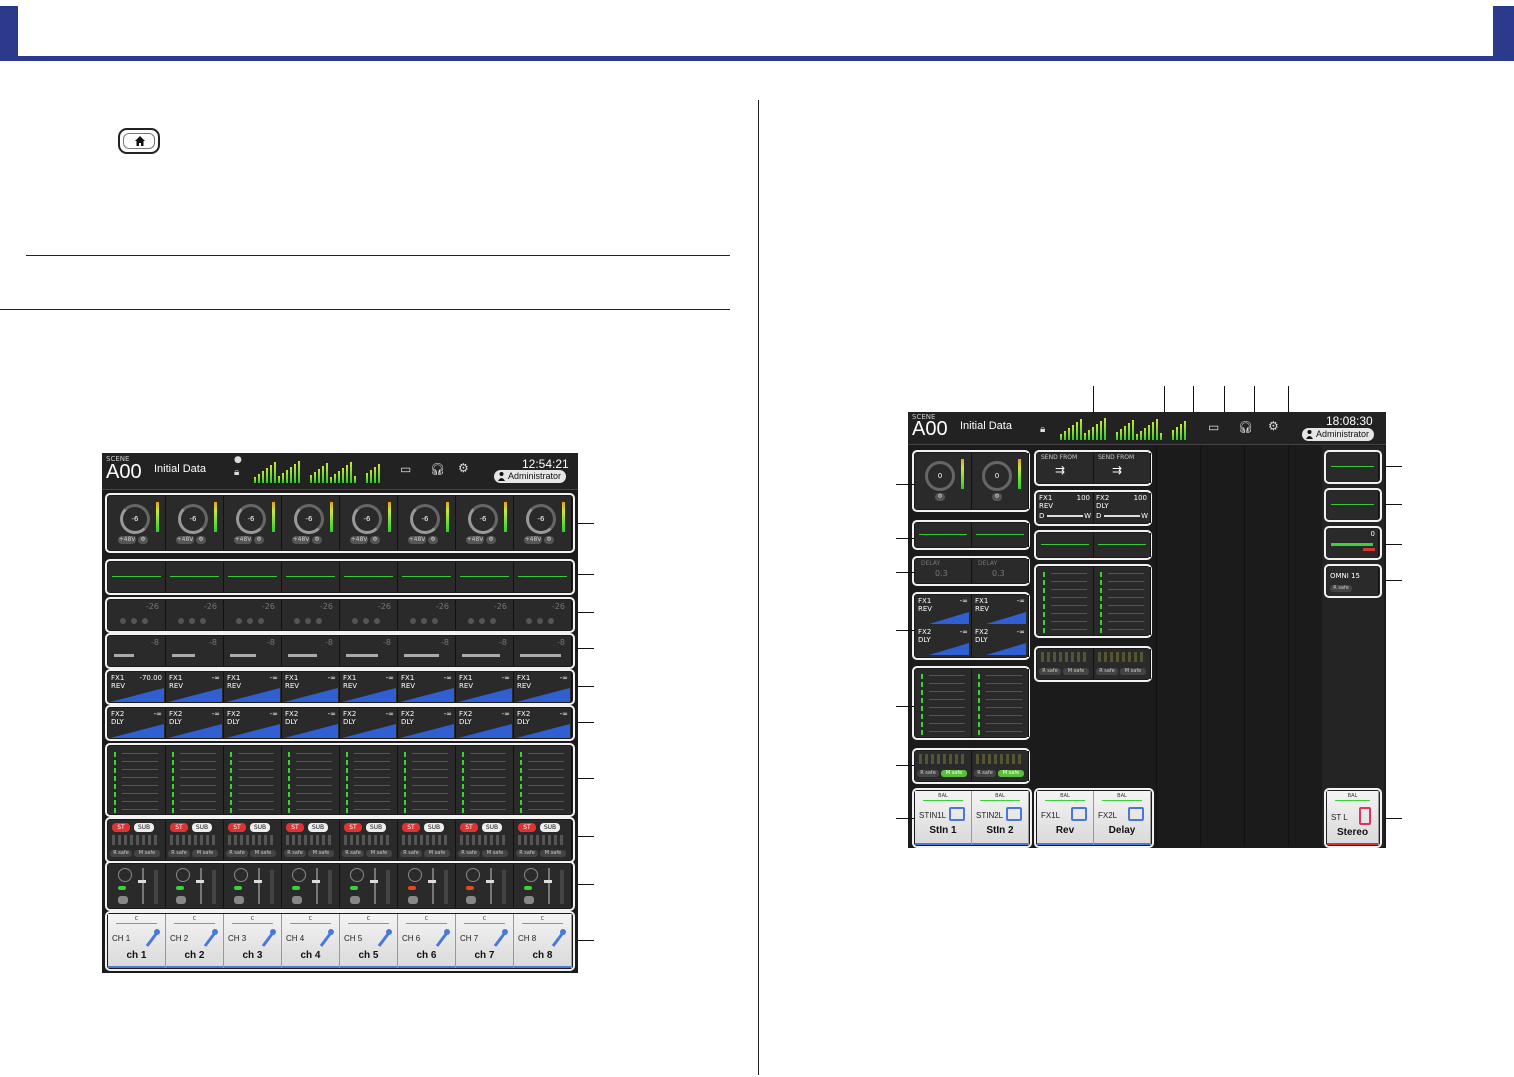  What do you see at coordinates (1000, 610) in the screenshot?
I see `fx-send-cell: FX1 REV -∞` at bounding box center [1000, 610].